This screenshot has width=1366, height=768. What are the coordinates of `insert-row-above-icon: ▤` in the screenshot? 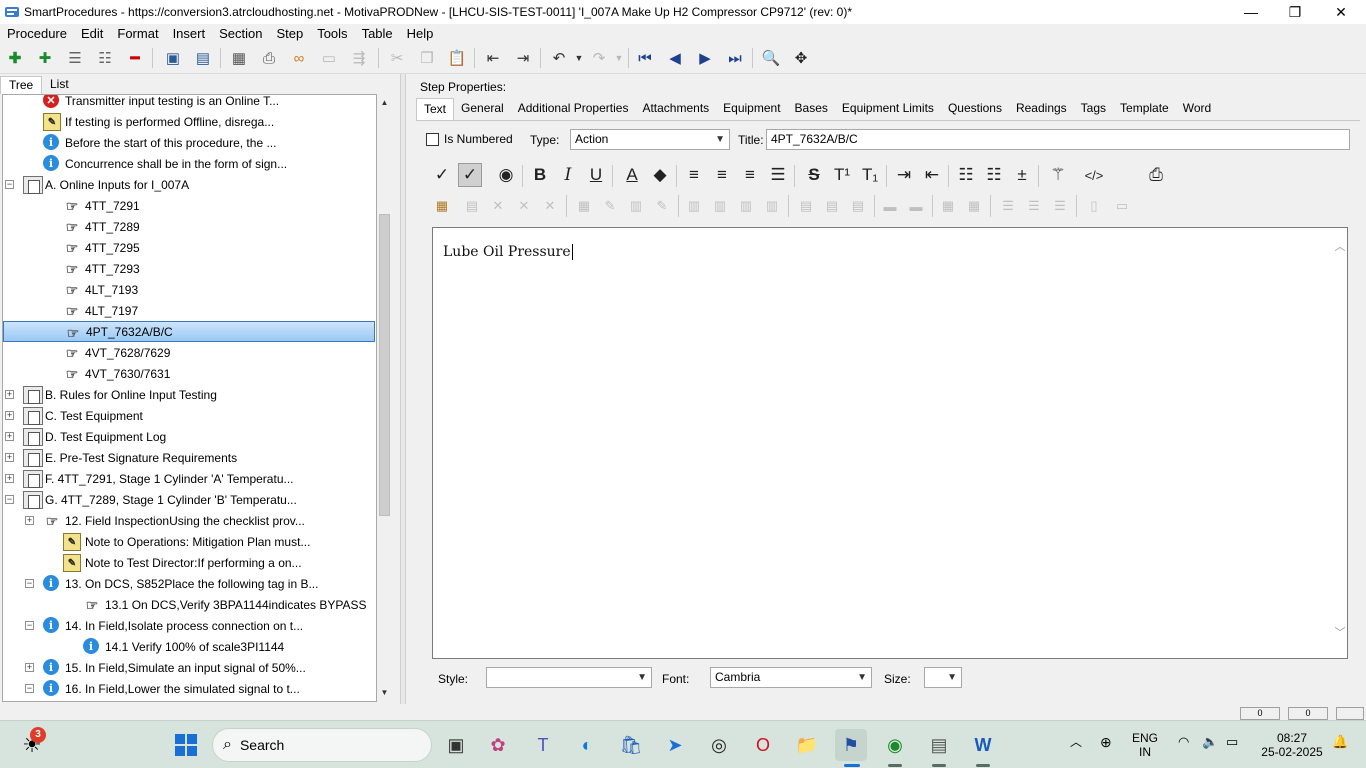 It's located at (806, 206).